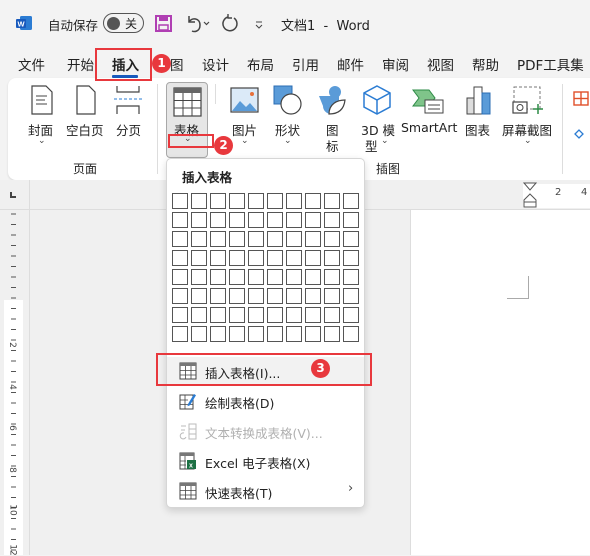 This screenshot has width=590, height=556. Describe the element at coordinates (581, 133) in the screenshot. I see `links-icon` at that location.